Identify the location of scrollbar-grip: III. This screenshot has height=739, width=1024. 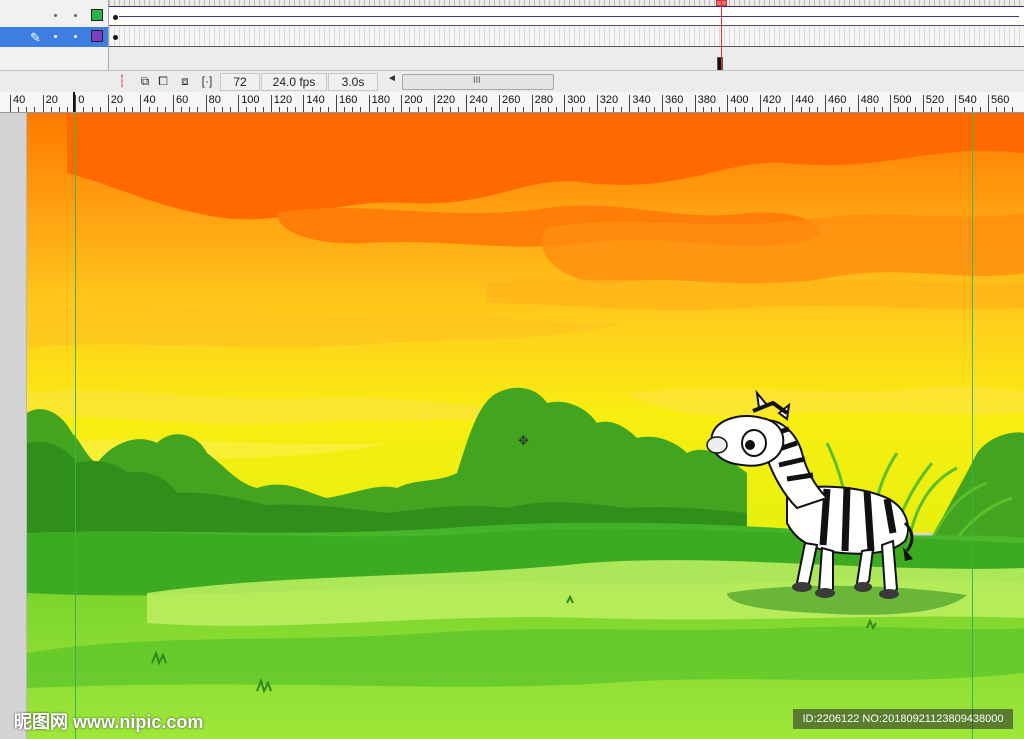
(477, 80).